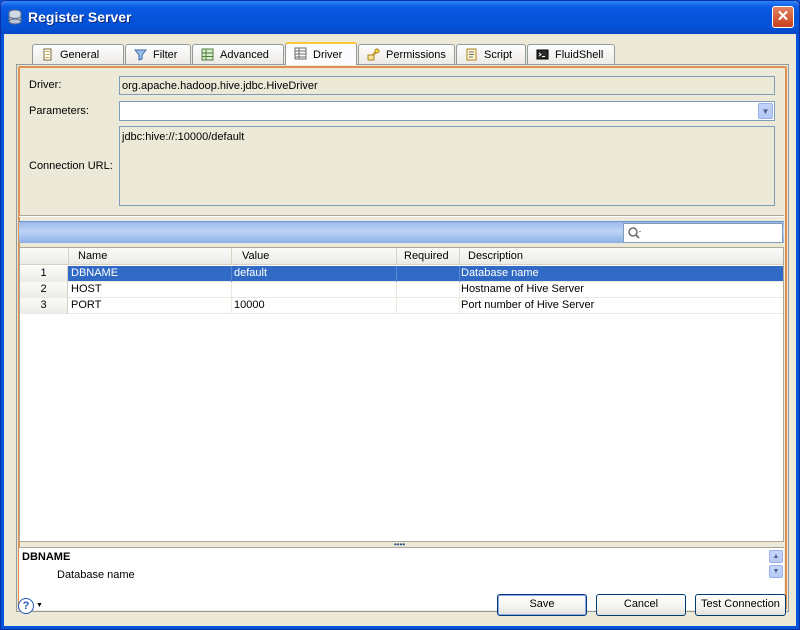 The height and width of the screenshot is (630, 800). Describe the element at coordinates (59, 111) in the screenshot. I see `parameters-label: Parameters:` at that location.